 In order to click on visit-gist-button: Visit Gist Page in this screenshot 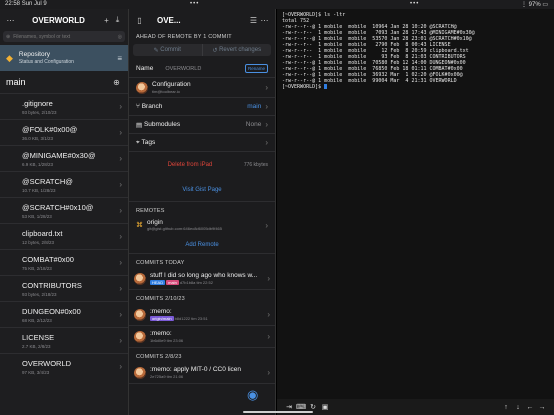, I will do `click(202, 190)`.